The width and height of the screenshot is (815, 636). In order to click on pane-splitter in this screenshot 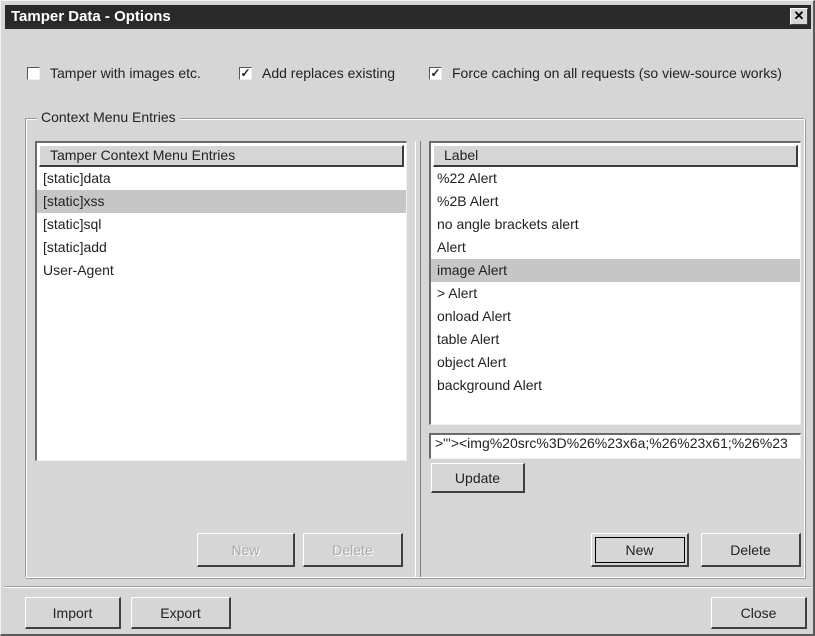, I will do `click(418, 359)`.